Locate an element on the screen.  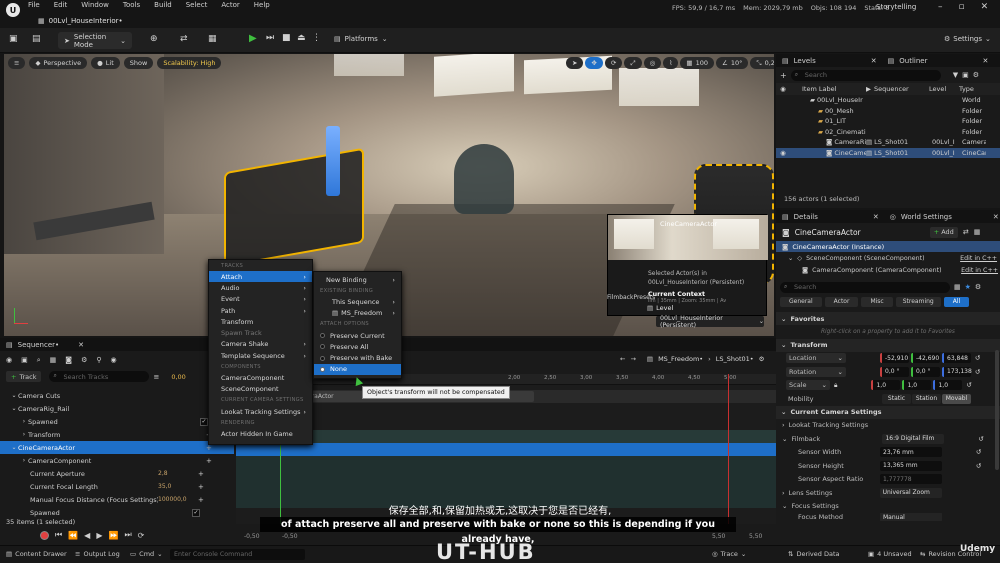
track-search-input: ⌕ Search Tracks is located at coordinates (99, 376).